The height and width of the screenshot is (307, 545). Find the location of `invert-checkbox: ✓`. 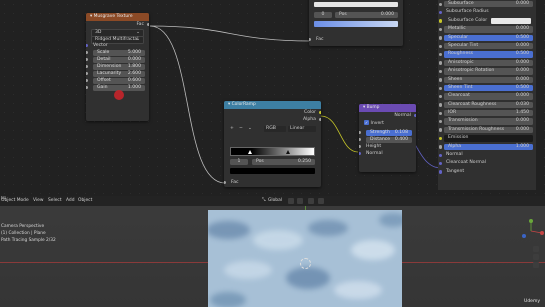

invert-checkbox: ✓ is located at coordinates (366, 122).